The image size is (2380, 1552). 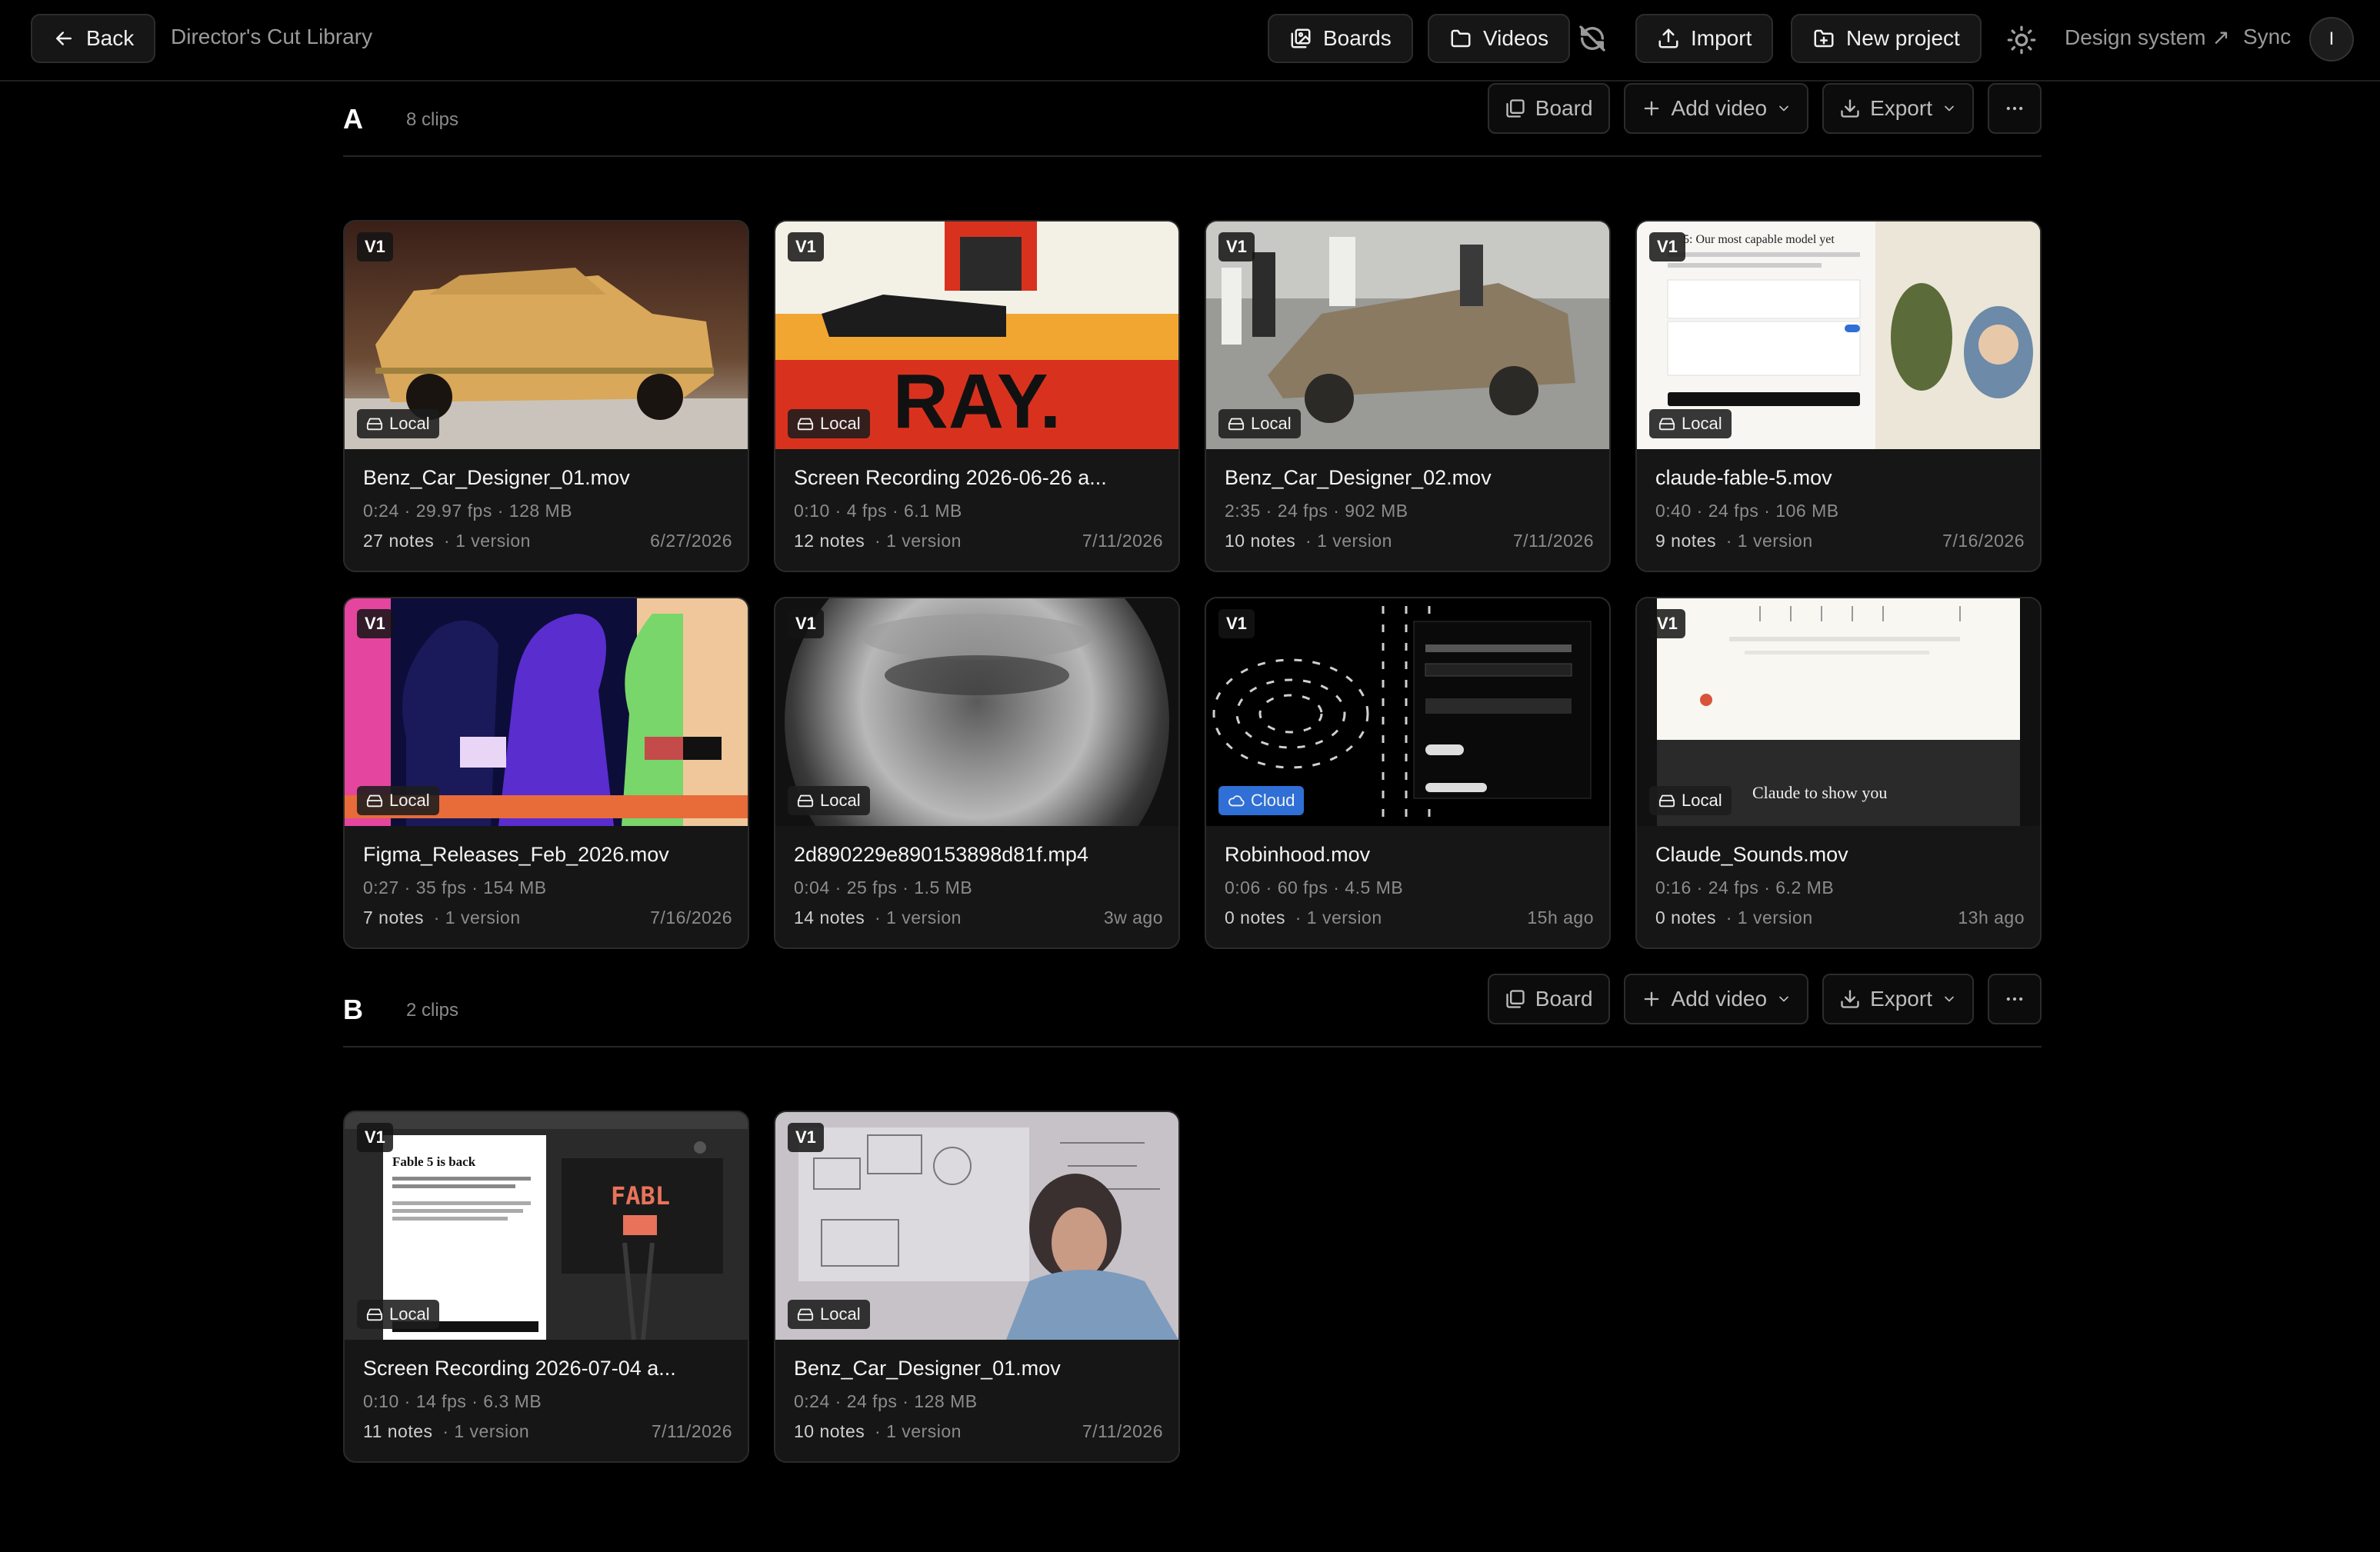 I want to click on section-letter: A, so click(x=353, y=119).